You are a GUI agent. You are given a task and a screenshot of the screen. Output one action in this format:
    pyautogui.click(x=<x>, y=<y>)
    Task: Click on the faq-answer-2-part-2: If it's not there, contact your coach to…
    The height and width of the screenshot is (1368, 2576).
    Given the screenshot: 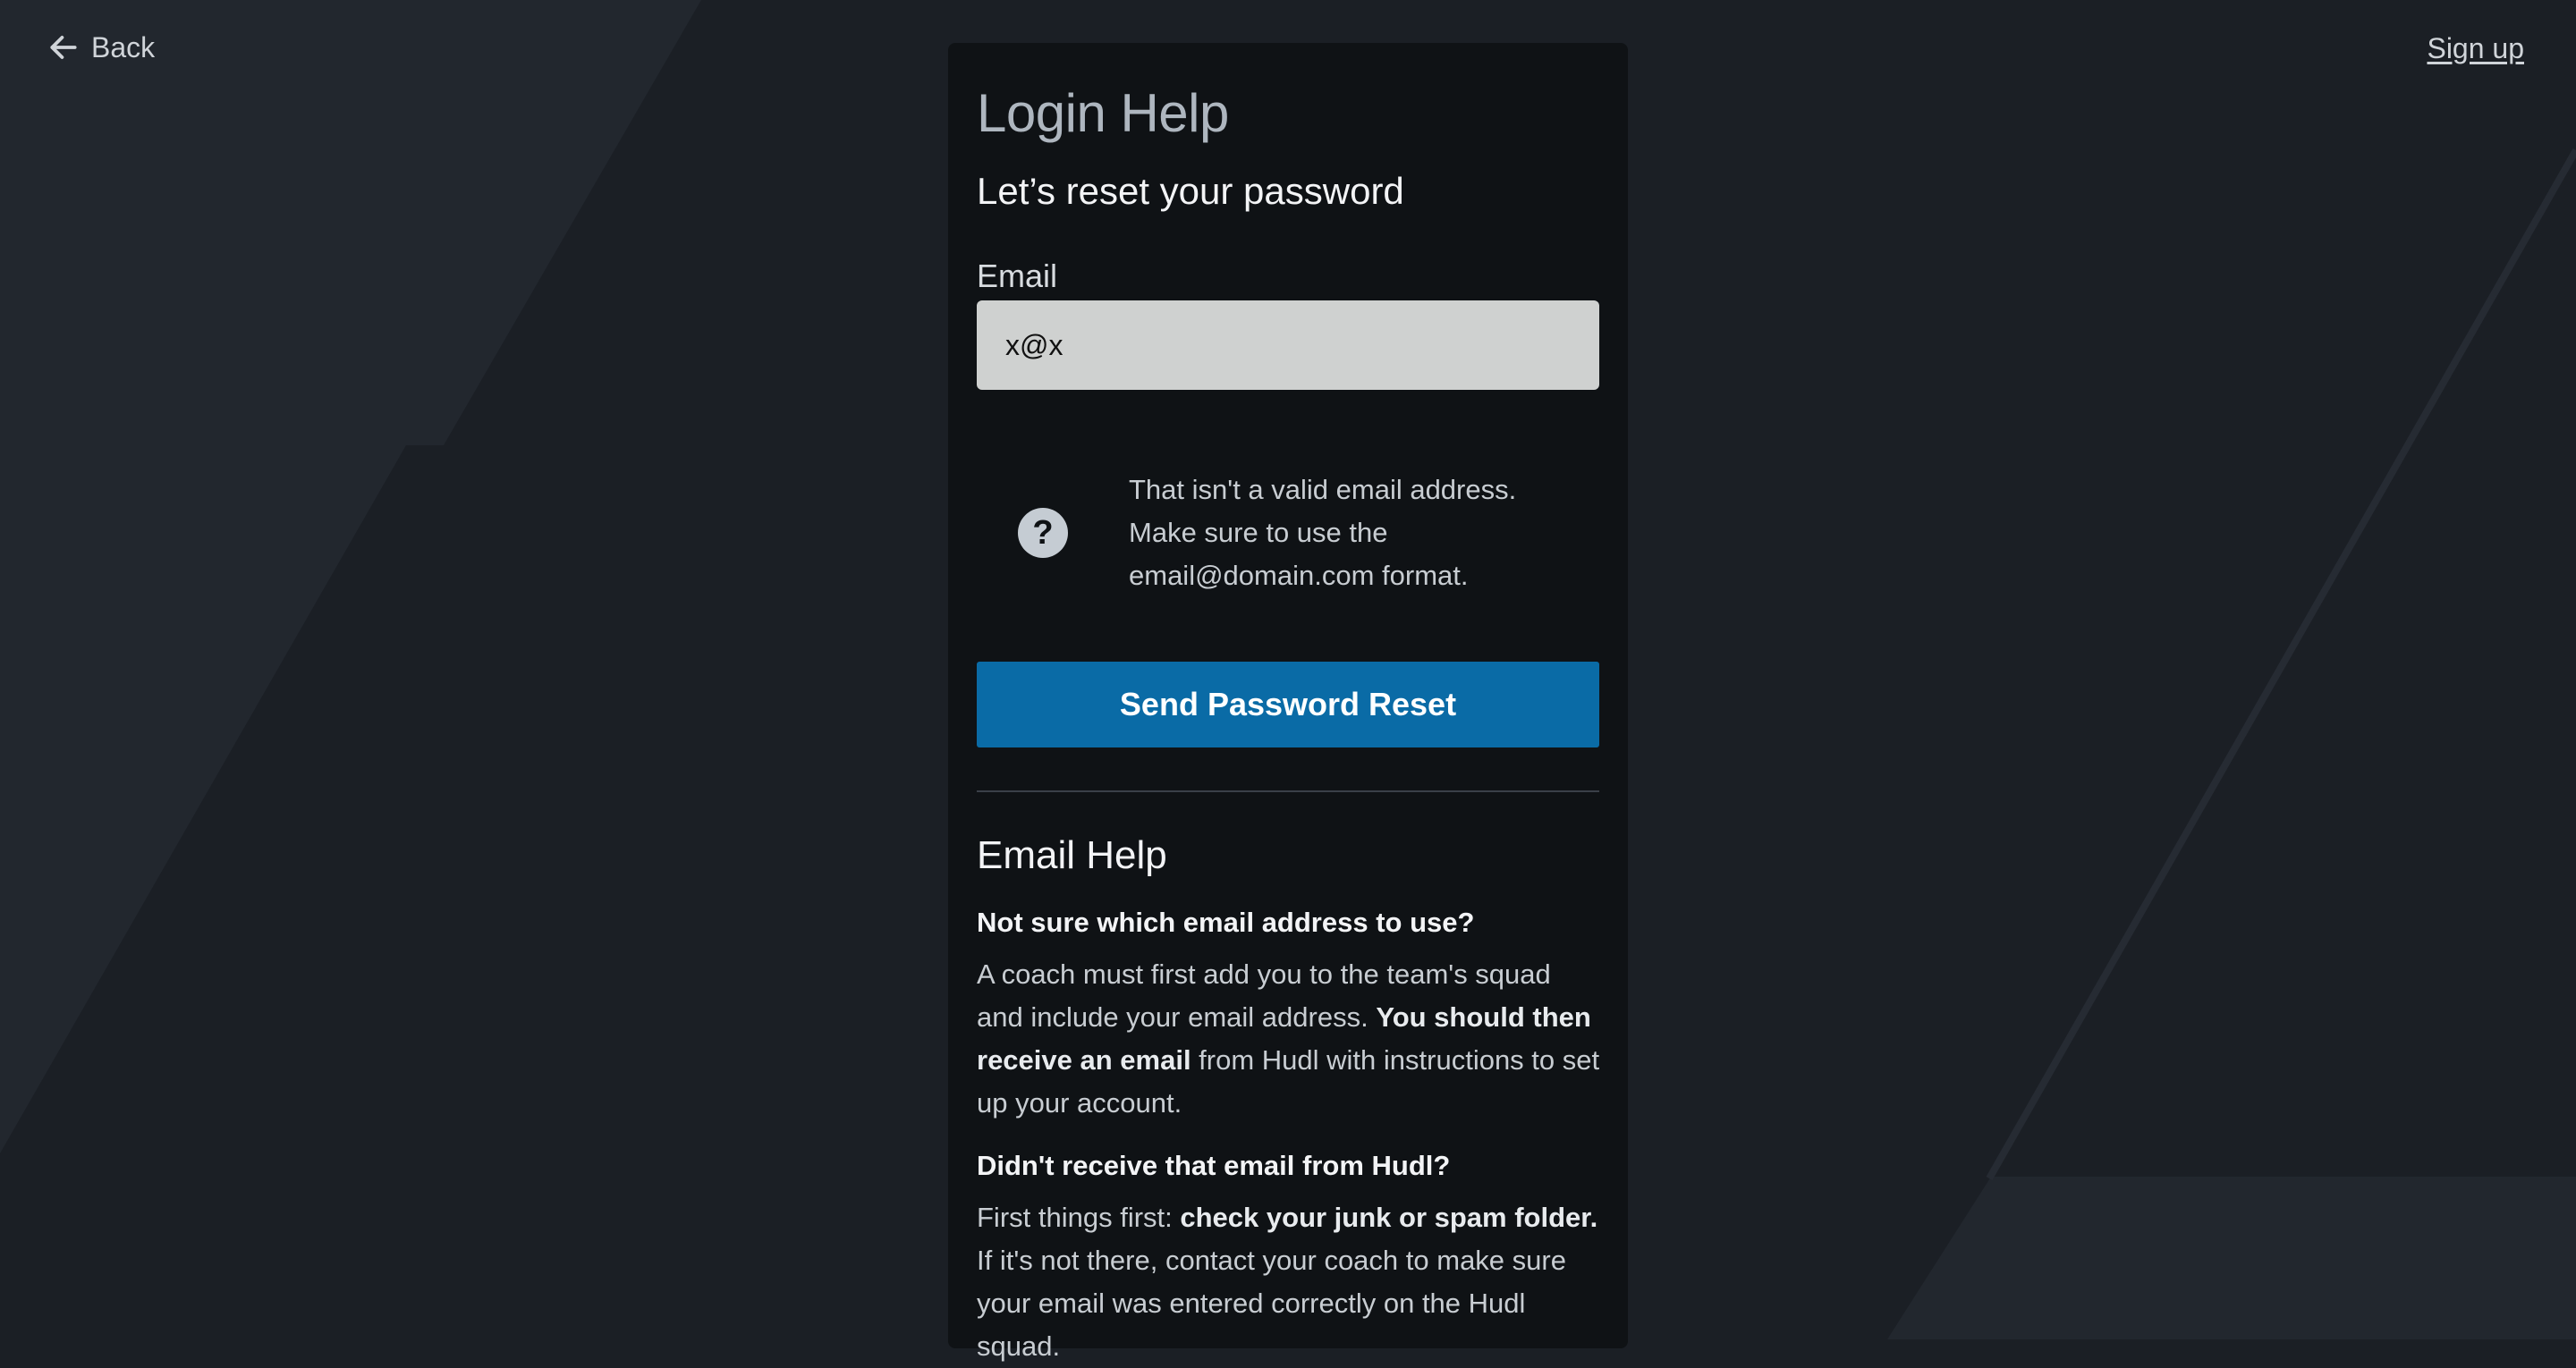 What is the action you would take?
    pyautogui.click(x=1271, y=1303)
    